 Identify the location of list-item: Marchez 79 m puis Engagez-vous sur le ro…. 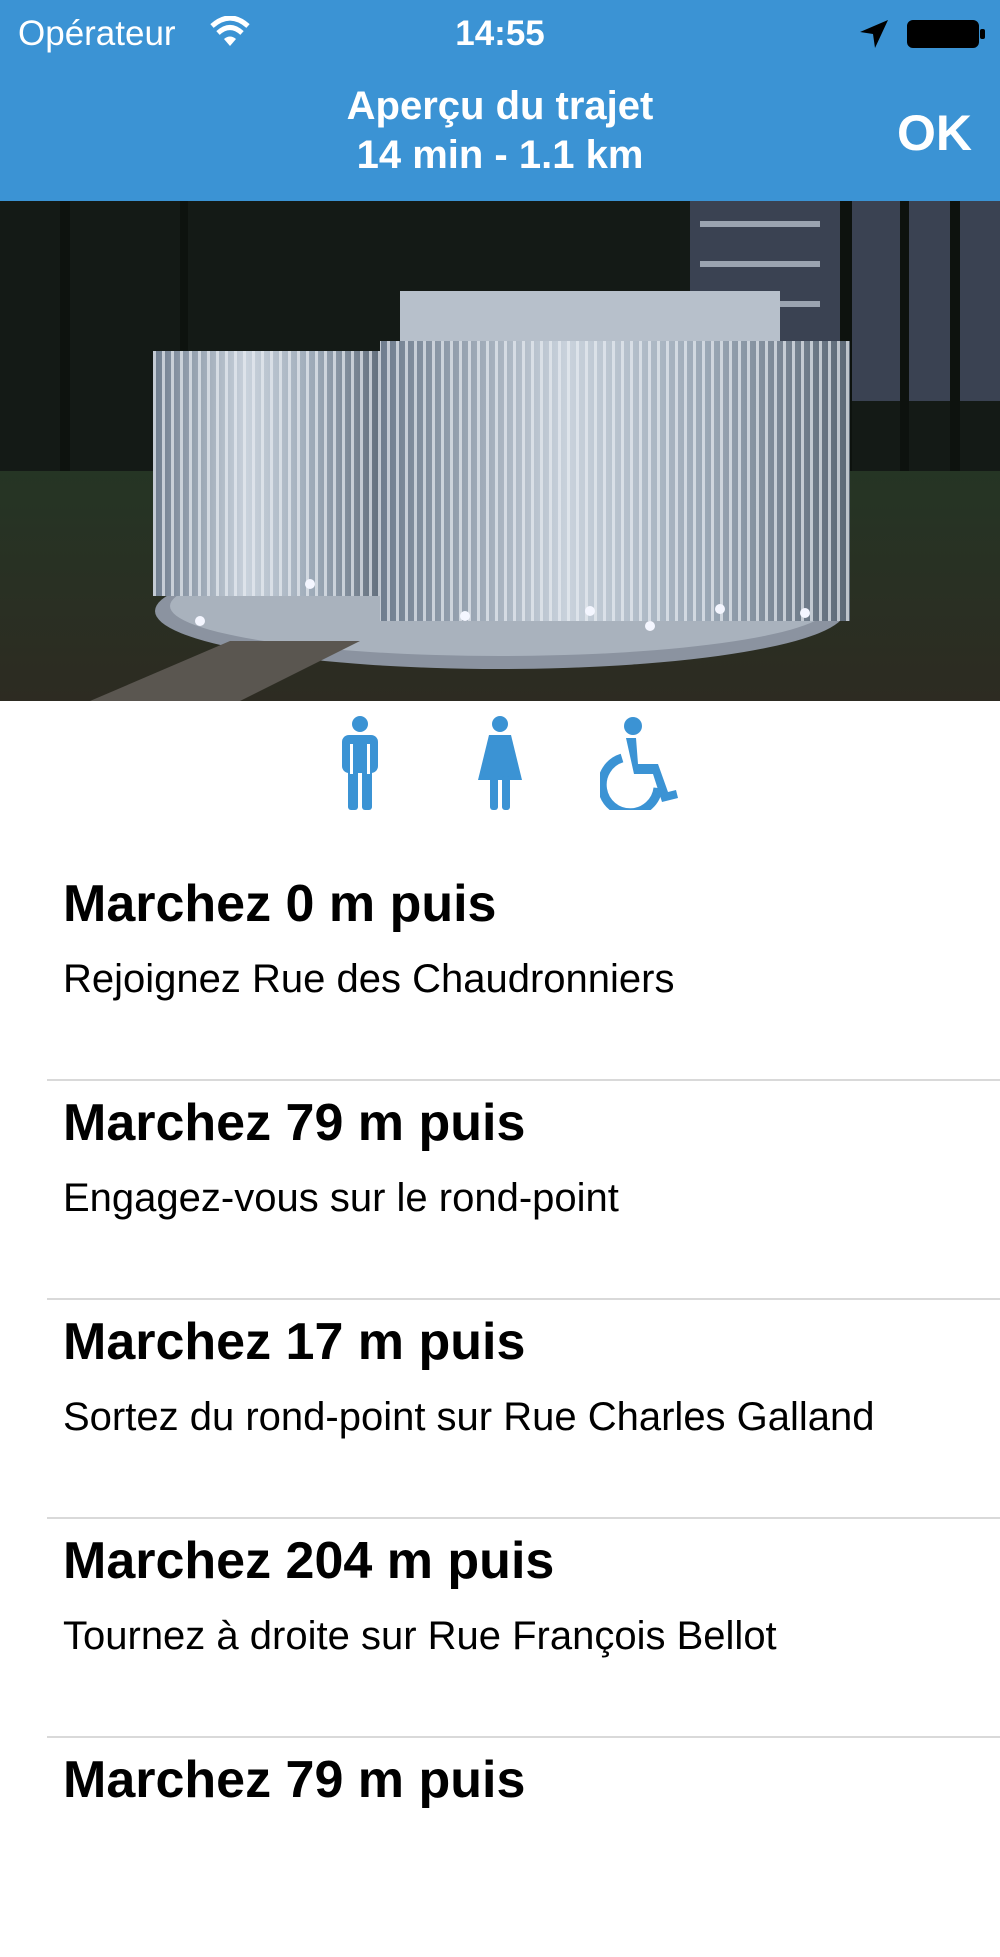
(500, 1190).